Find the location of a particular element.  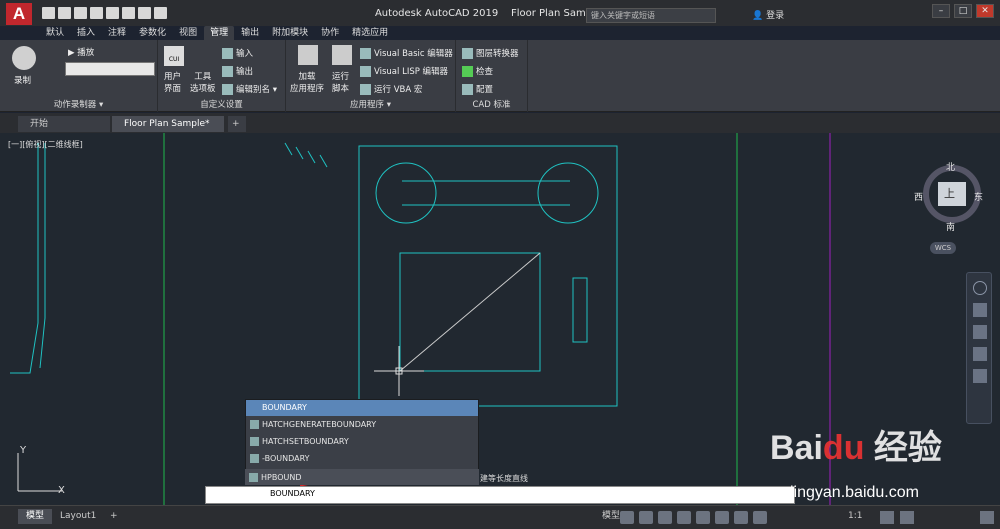

export-button: 输出 is located at coordinates (237, 71).